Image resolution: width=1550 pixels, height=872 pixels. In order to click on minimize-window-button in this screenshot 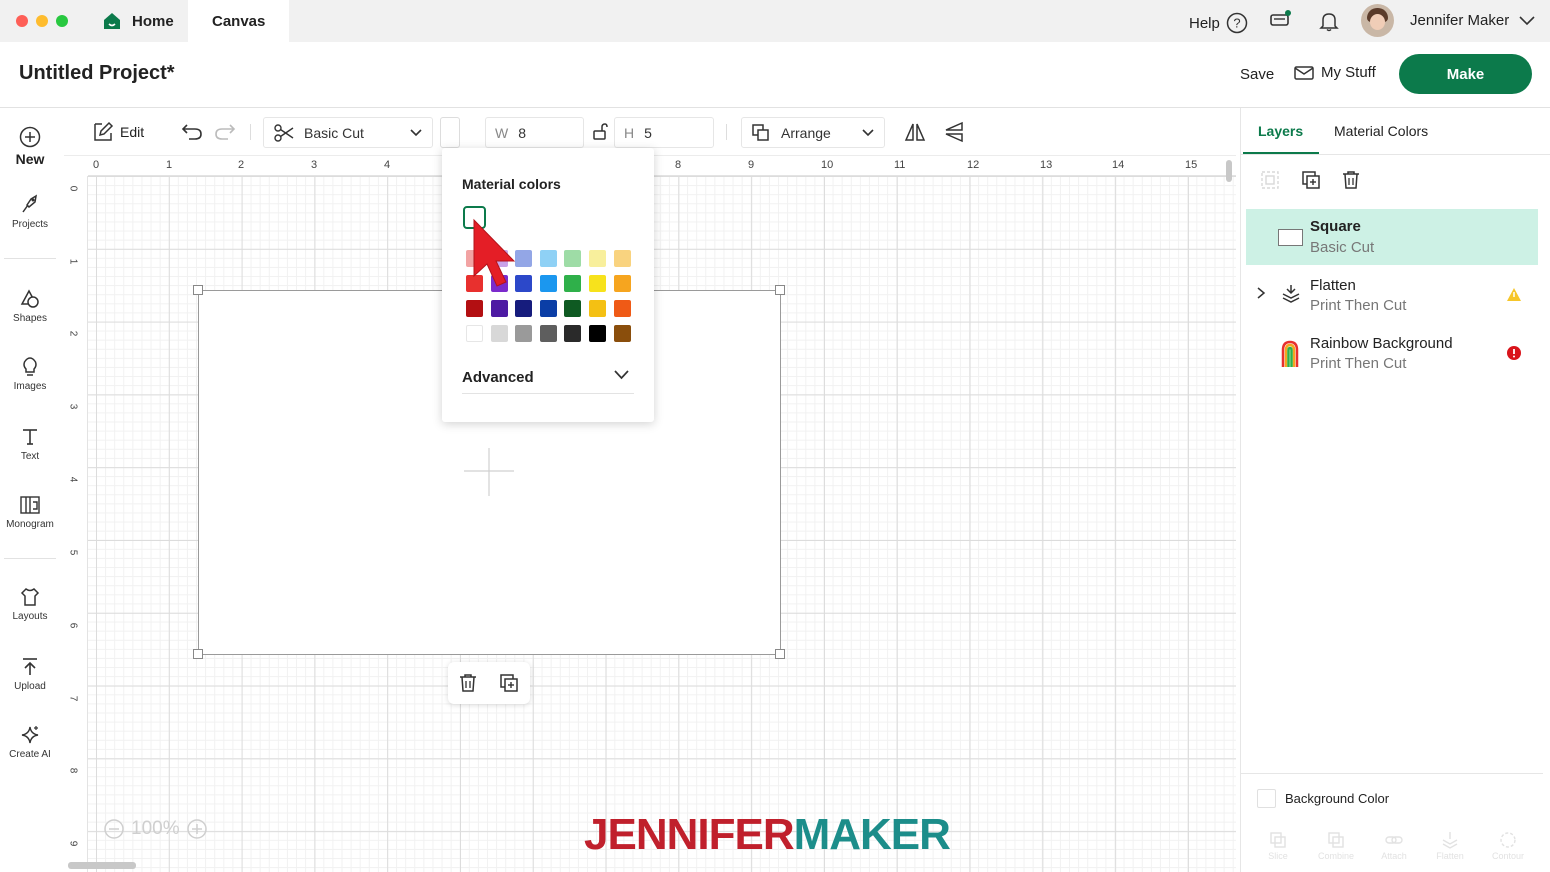, I will do `click(42, 21)`.